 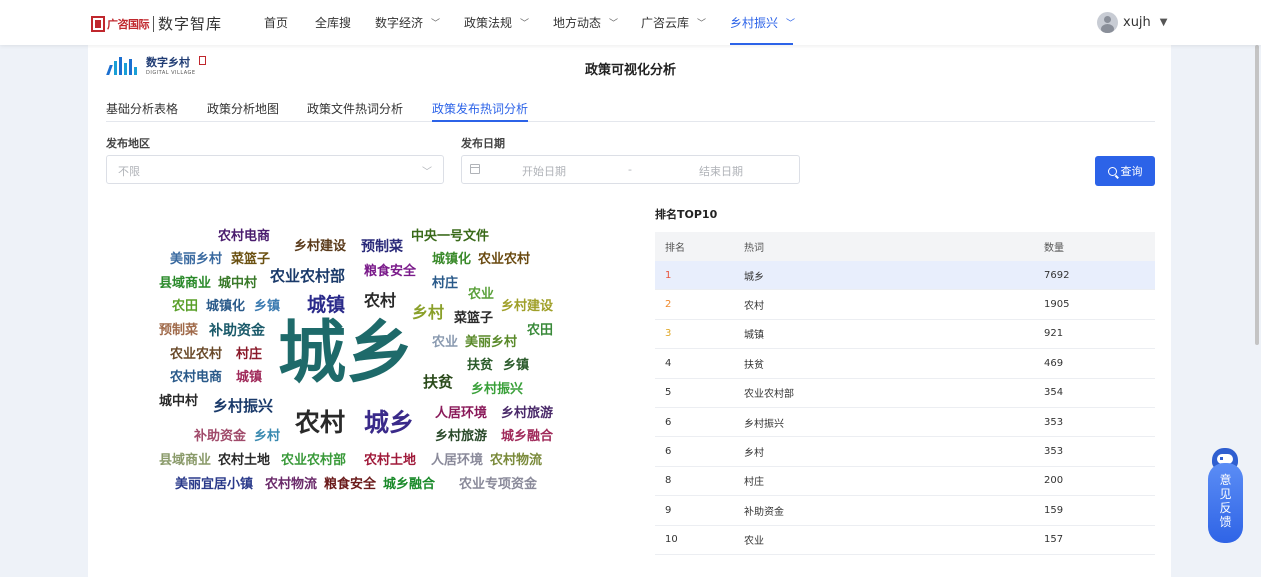 I want to click on table-row: 3 城镇 921, so click(x=905, y=335).